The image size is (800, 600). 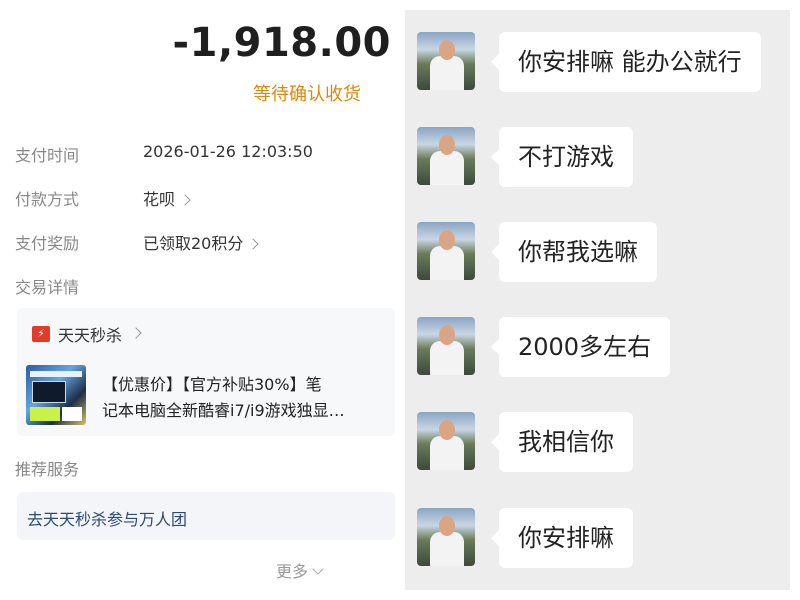 I want to click on payment-time-value: 2026-01-26 12:03:50, so click(x=228, y=151).